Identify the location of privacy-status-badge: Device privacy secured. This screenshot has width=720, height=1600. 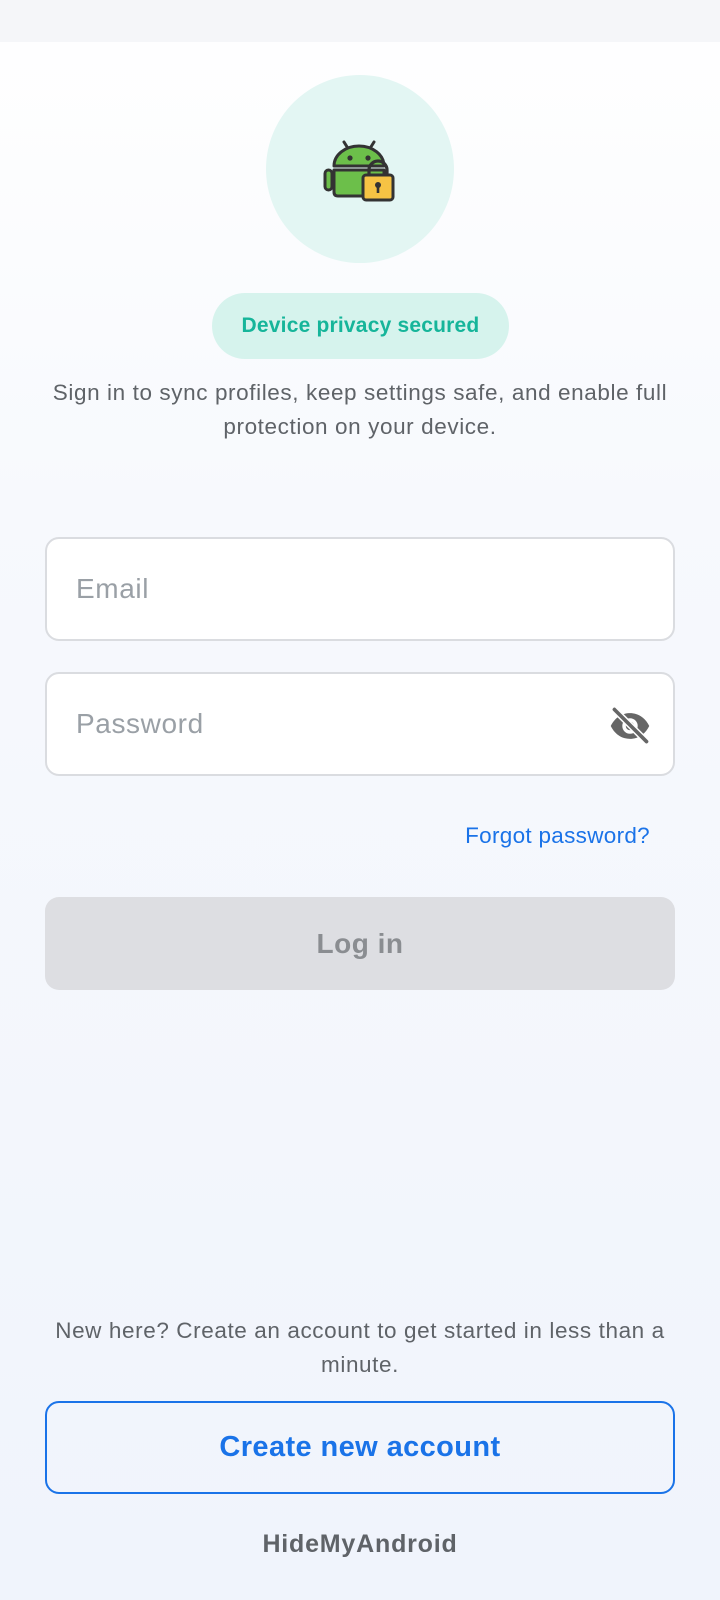
(360, 326).